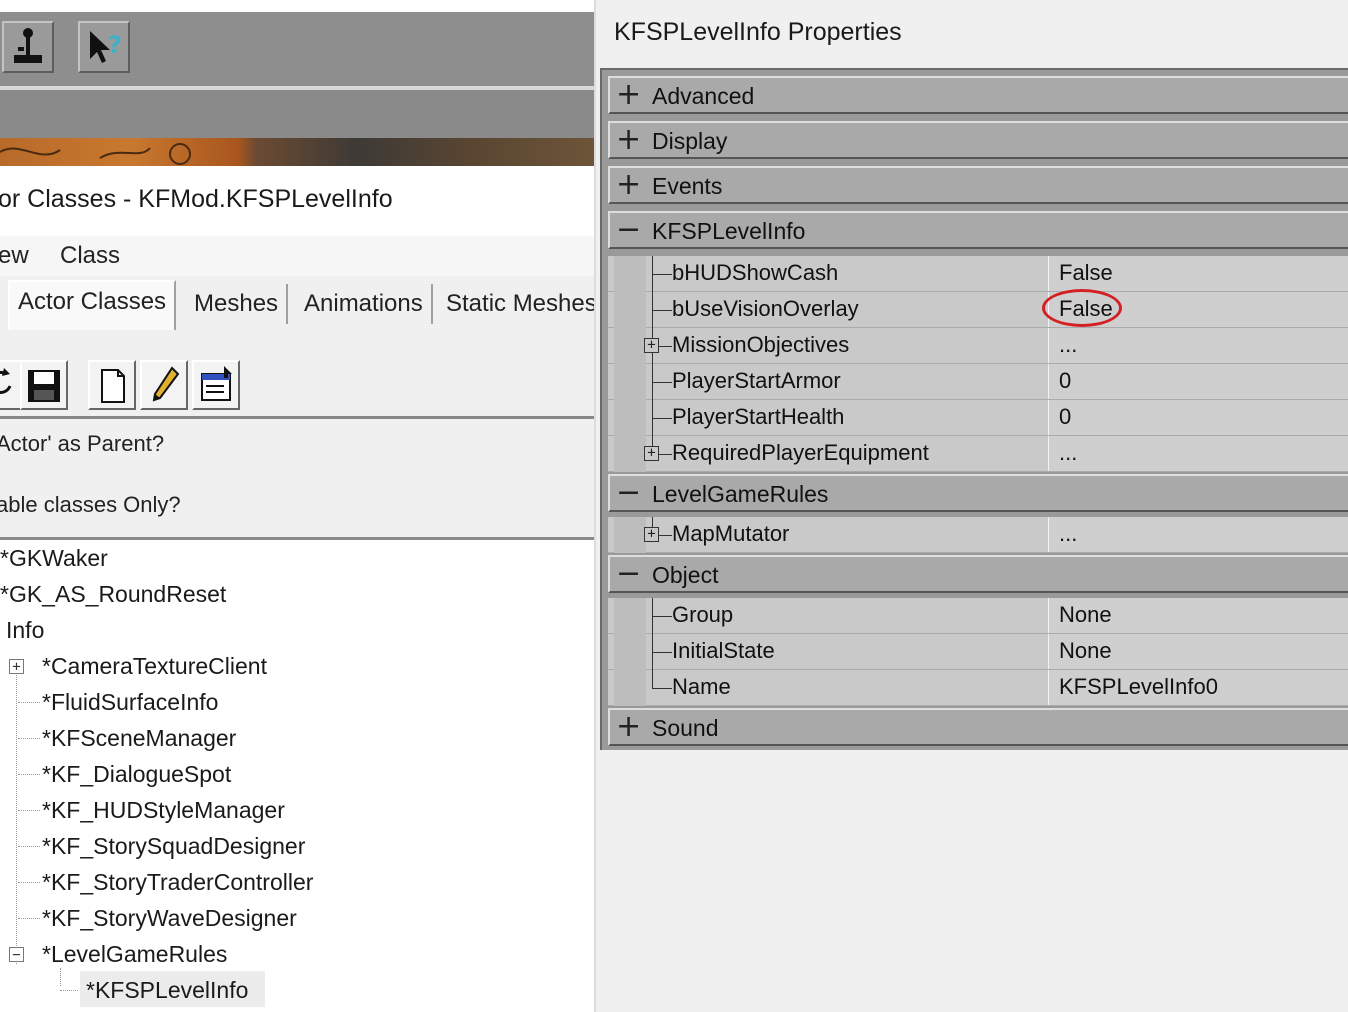 This screenshot has width=1348, height=1012. I want to click on tab-actor-classes: Actor Classes, so click(92, 305).